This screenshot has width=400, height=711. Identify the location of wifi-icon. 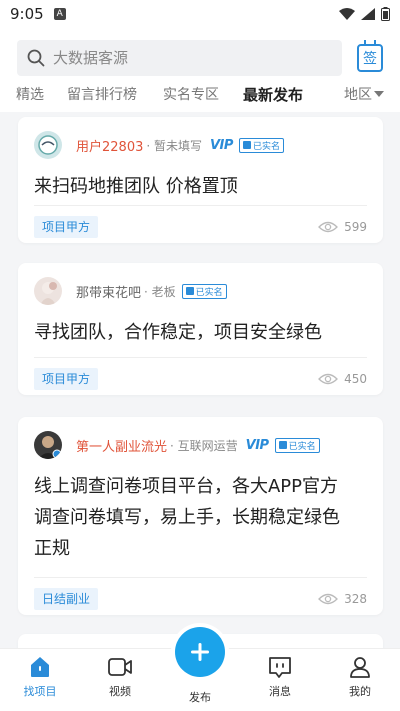
(347, 14).